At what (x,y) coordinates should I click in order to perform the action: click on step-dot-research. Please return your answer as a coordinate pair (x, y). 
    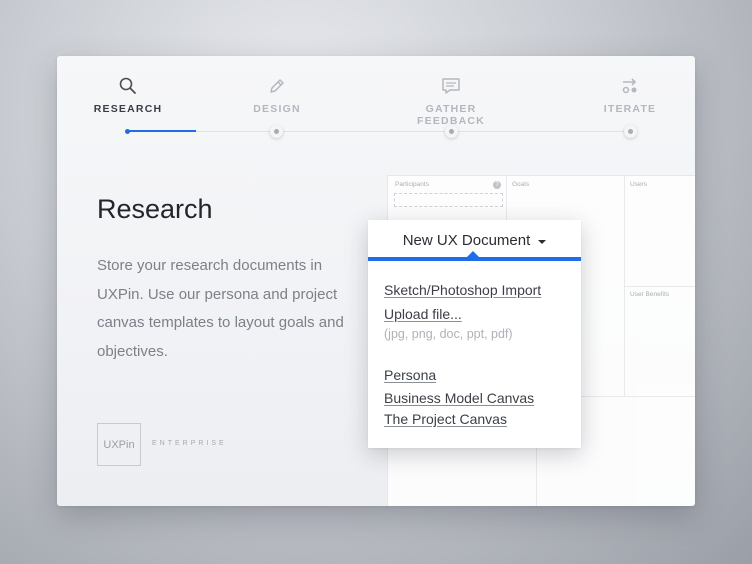
    Looking at the image, I should click on (127, 131).